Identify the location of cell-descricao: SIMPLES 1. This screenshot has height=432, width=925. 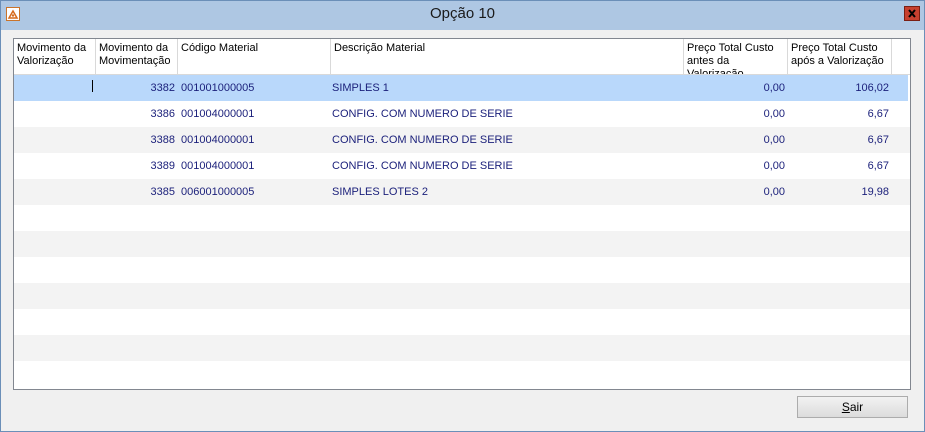
(360, 88).